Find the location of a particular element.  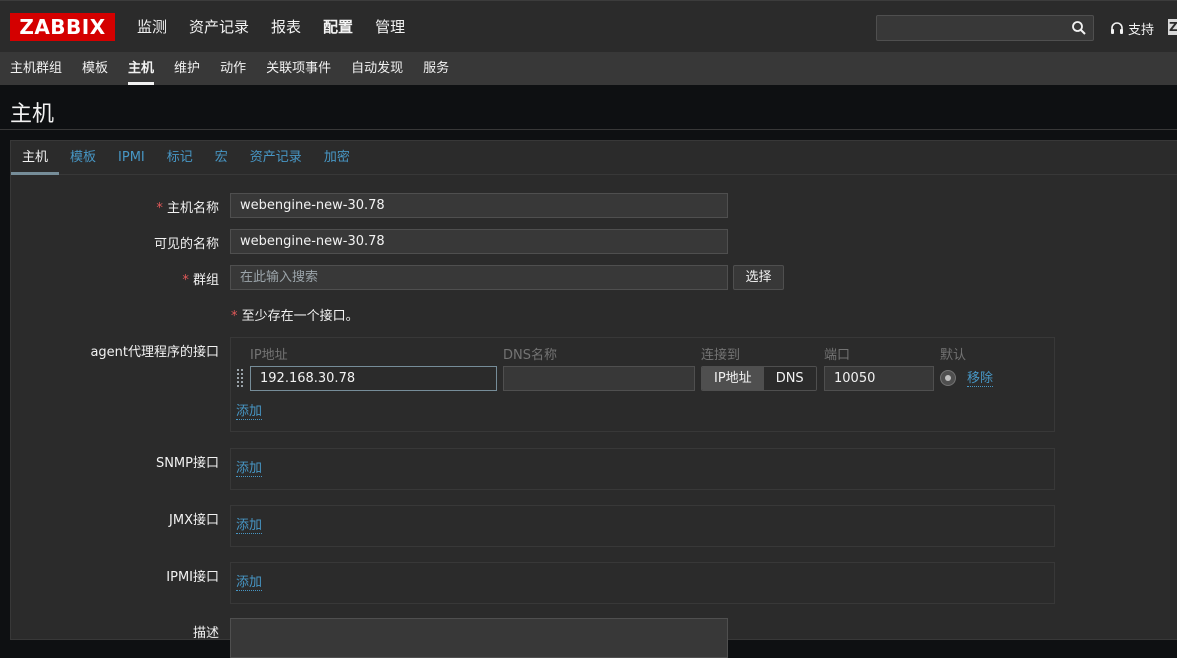

col-ip-header: IP地址 is located at coordinates (269, 355).